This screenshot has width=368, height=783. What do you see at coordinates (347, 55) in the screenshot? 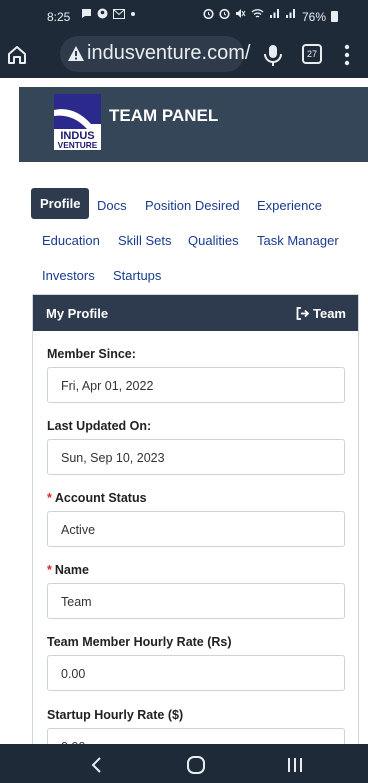
I see `more-options-icon` at bounding box center [347, 55].